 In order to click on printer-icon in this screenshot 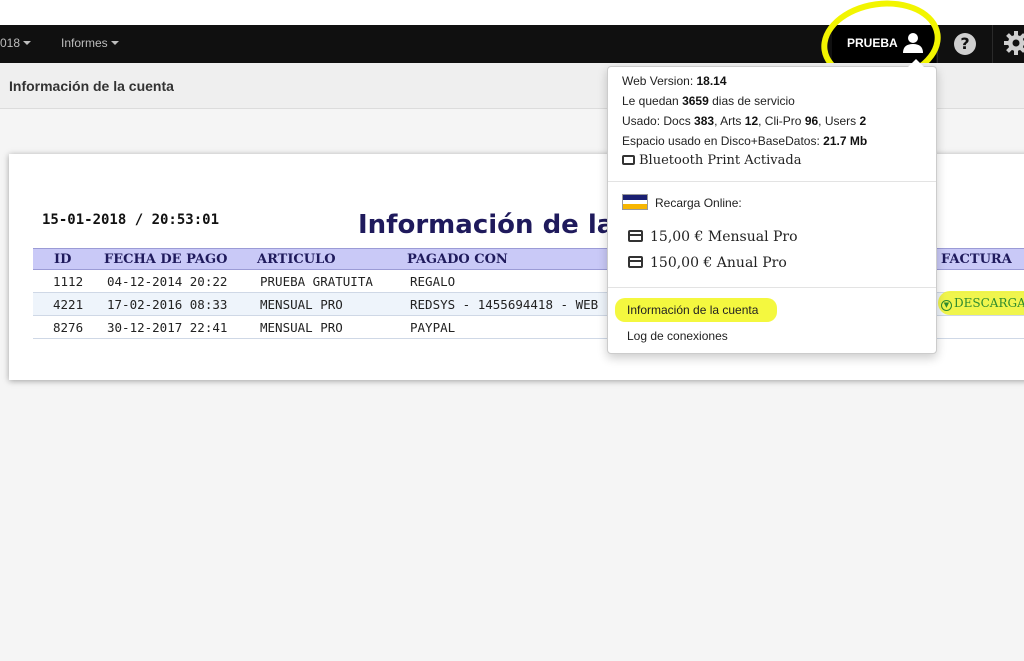, I will do `click(628, 160)`.